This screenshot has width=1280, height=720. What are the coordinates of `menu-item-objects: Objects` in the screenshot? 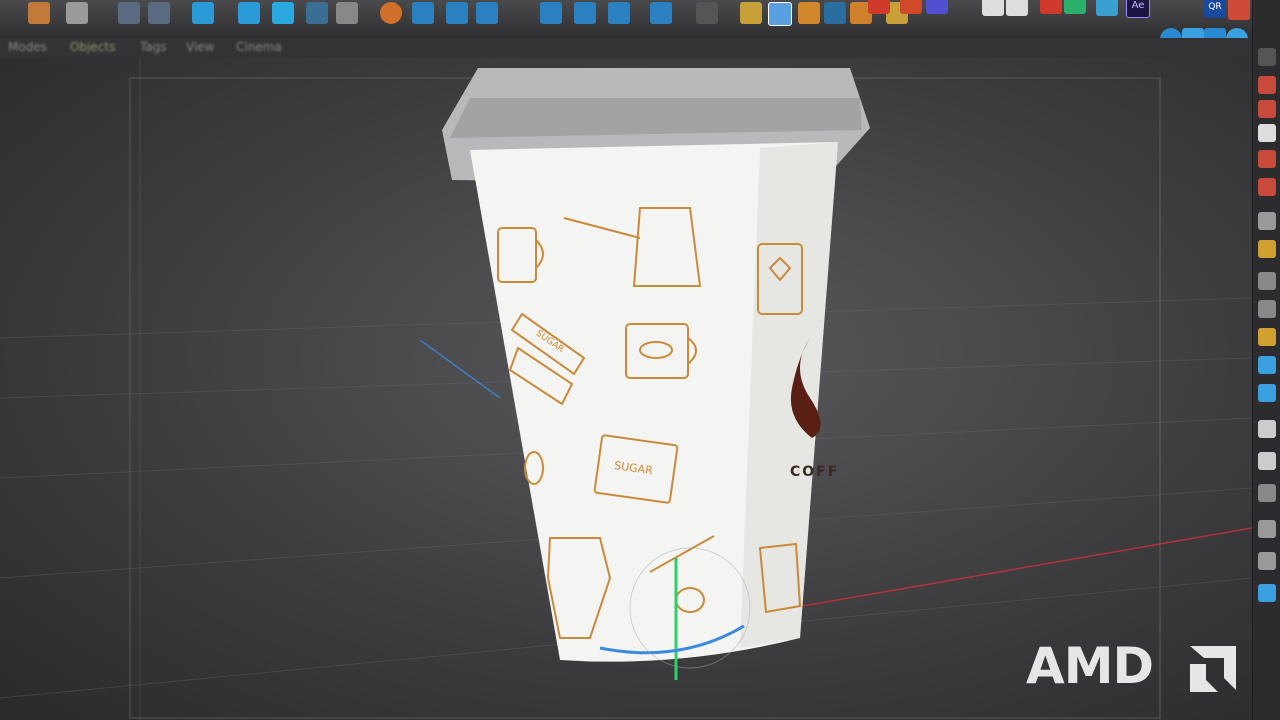 It's located at (92, 47).